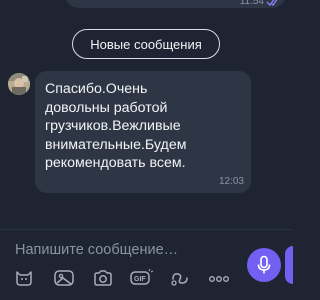  What do you see at coordinates (231, 181) in the screenshot?
I see `incoming-message-time: 12:03` at bounding box center [231, 181].